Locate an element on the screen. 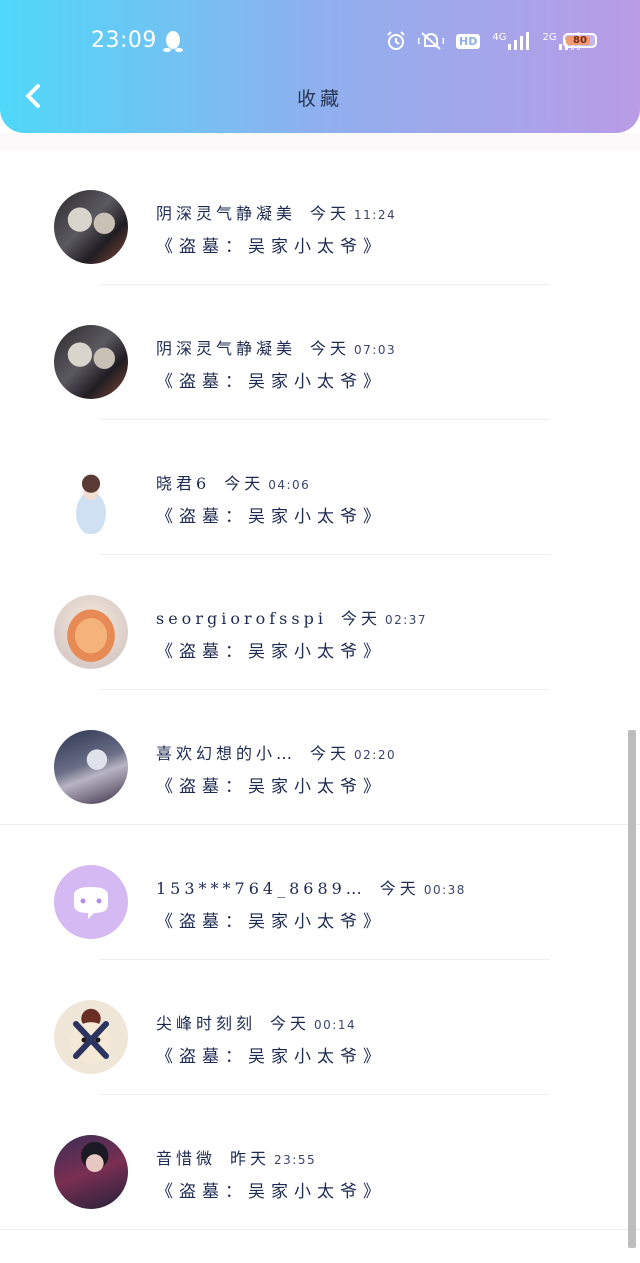  list-item: 音惜微 昨天 23:55 《盗墓：吴家小太爷》 is located at coordinates (320, 1162).